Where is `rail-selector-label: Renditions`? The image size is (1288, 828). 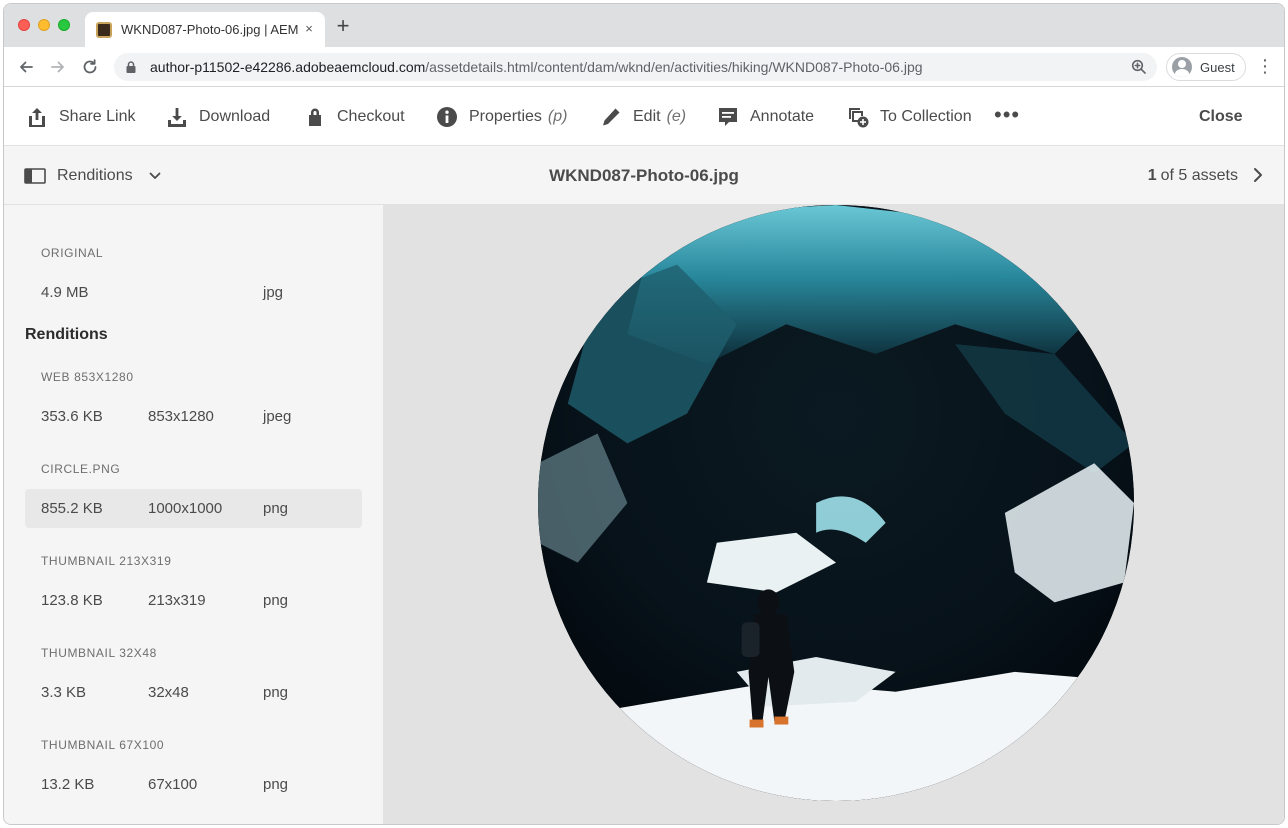
rail-selector-label: Renditions is located at coordinates (95, 175).